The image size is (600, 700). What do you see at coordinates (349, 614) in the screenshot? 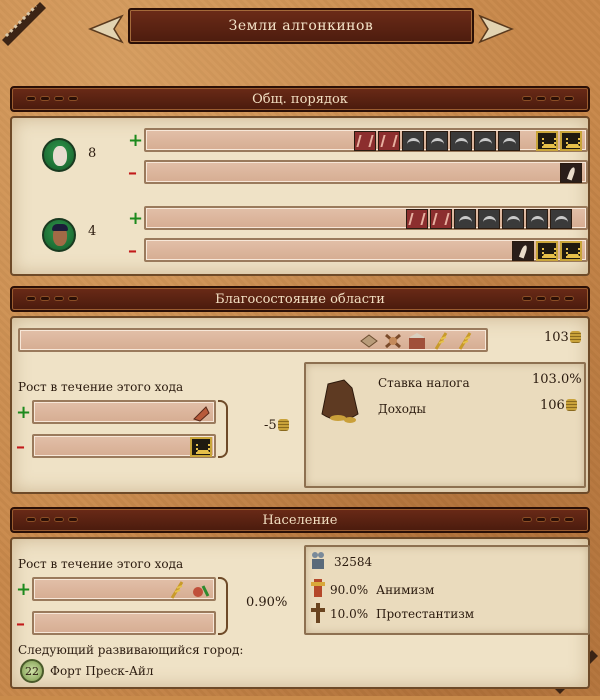
I see `religion-2-pct: 10.0%` at bounding box center [349, 614].